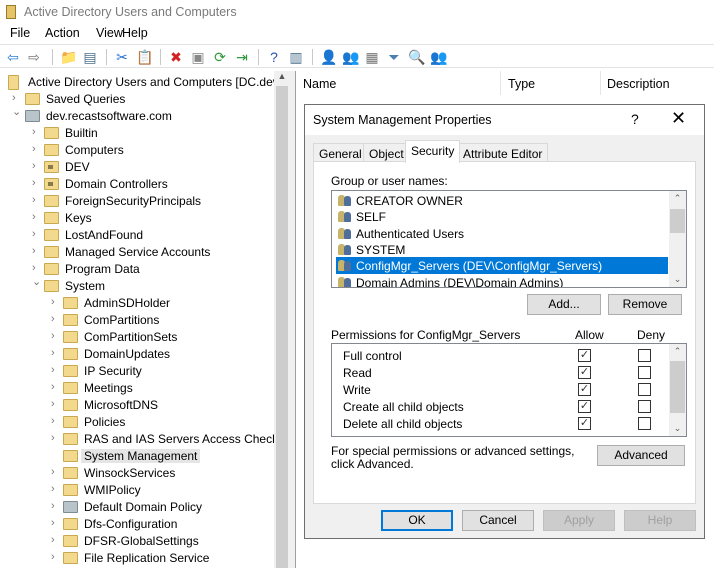 The height and width of the screenshot is (568, 714). I want to click on scroll-up-icon: ▲, so click(282, 76).